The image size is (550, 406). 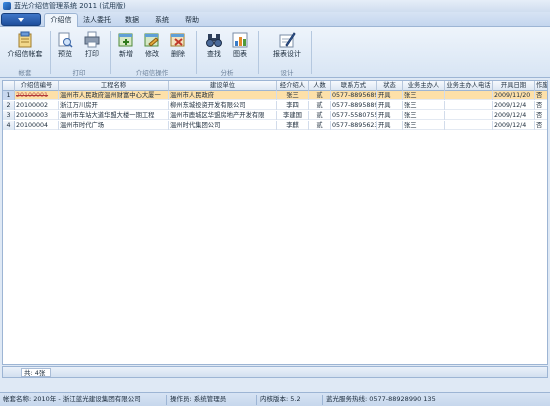 I want to click on application-menu-button, so click(x=21, y=19).